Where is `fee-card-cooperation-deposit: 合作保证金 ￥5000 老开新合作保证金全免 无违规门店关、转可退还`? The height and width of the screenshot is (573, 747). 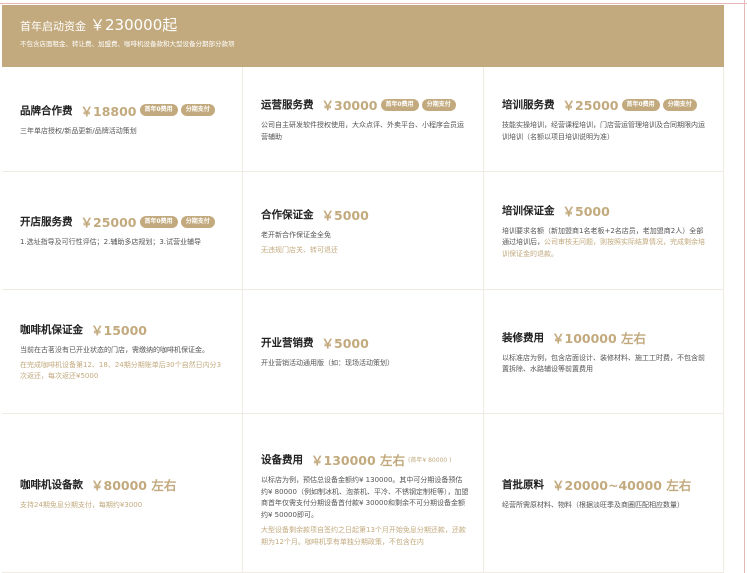 fee-card-cooperation-deposit: 合作保证金 ￥5000 老开新合作保证金全免 无违规门店关、转可退还 is located at coordinates (363, 231).